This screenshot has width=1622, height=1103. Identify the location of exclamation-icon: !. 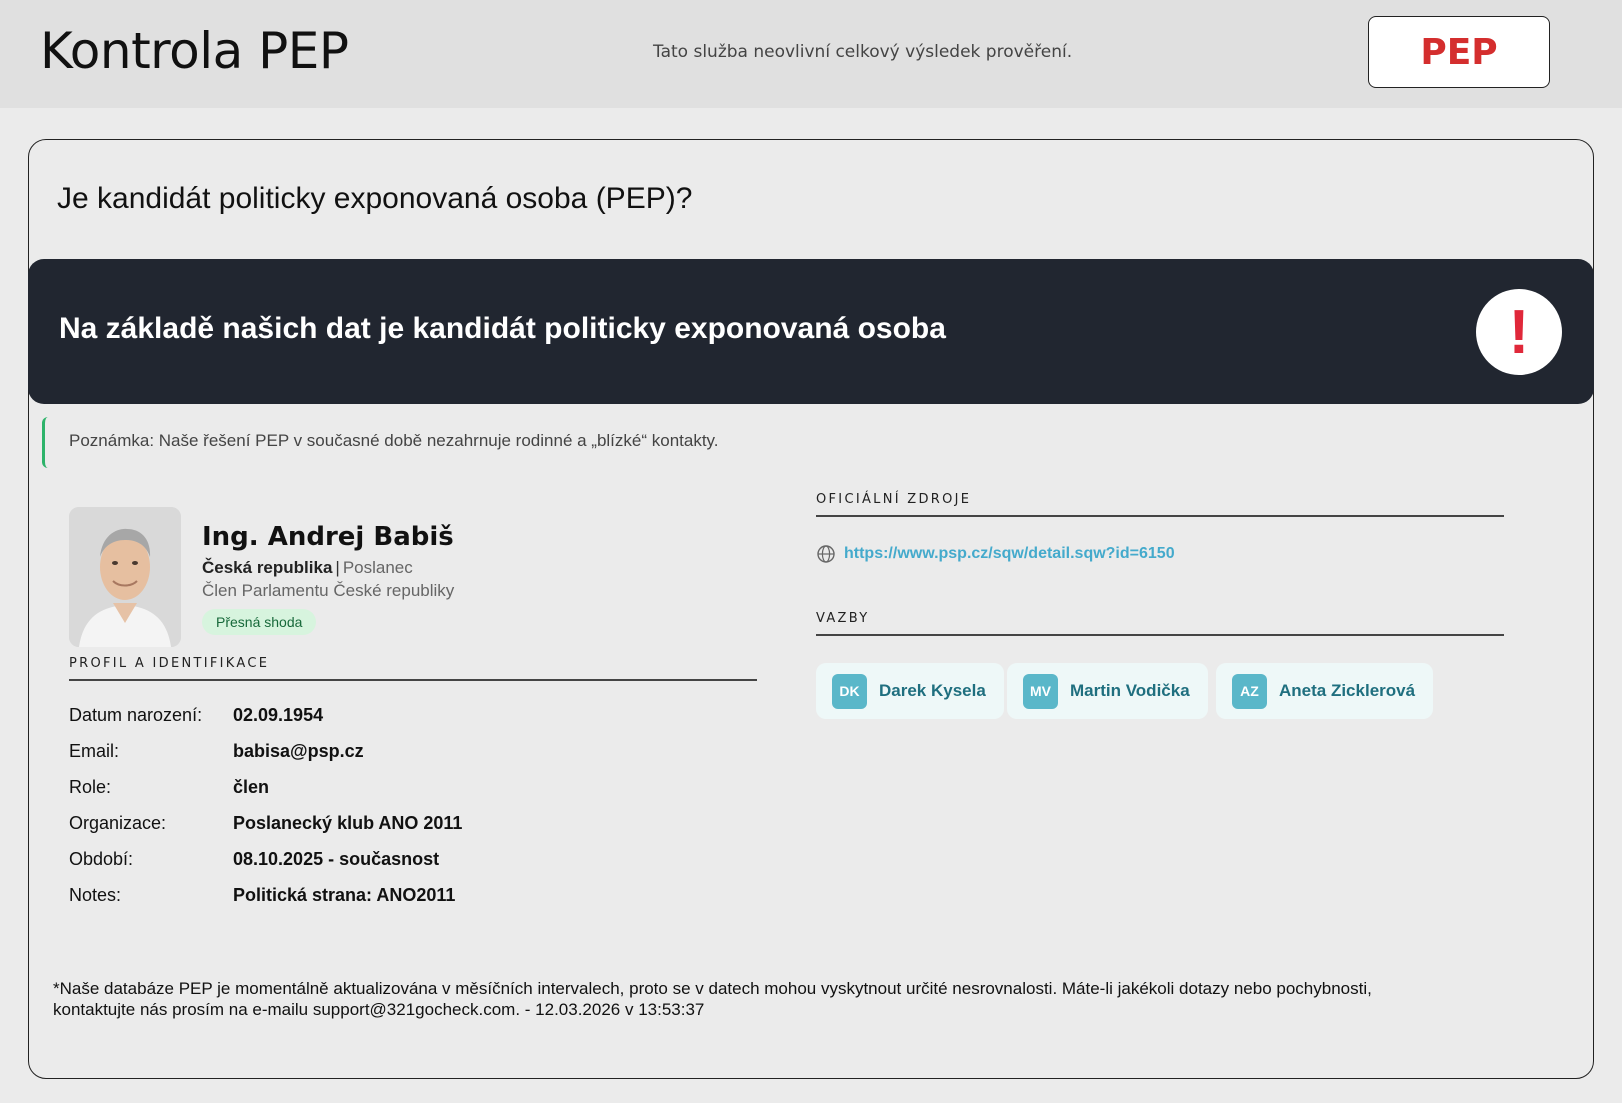
(1519, 332).